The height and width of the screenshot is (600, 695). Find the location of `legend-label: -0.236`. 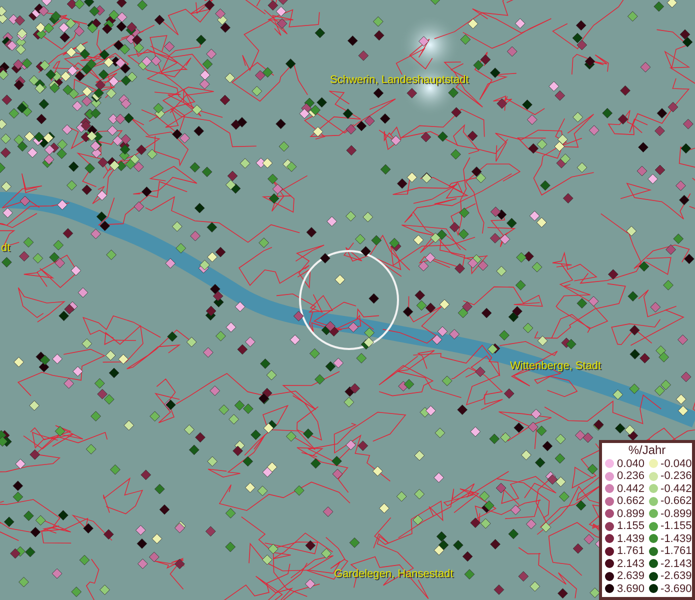

legend-label: -0.236 is located at coordinates (676, 476).